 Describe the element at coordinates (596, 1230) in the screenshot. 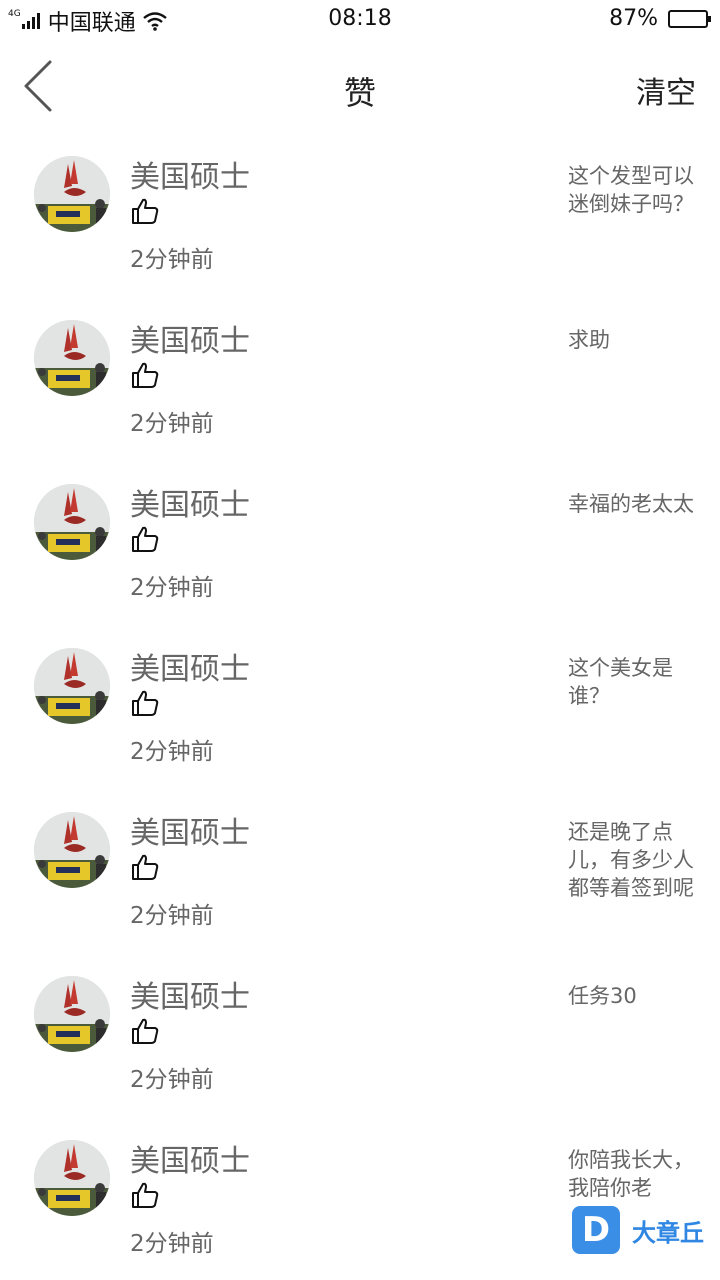

I see `watermark-logo: D` at that location.